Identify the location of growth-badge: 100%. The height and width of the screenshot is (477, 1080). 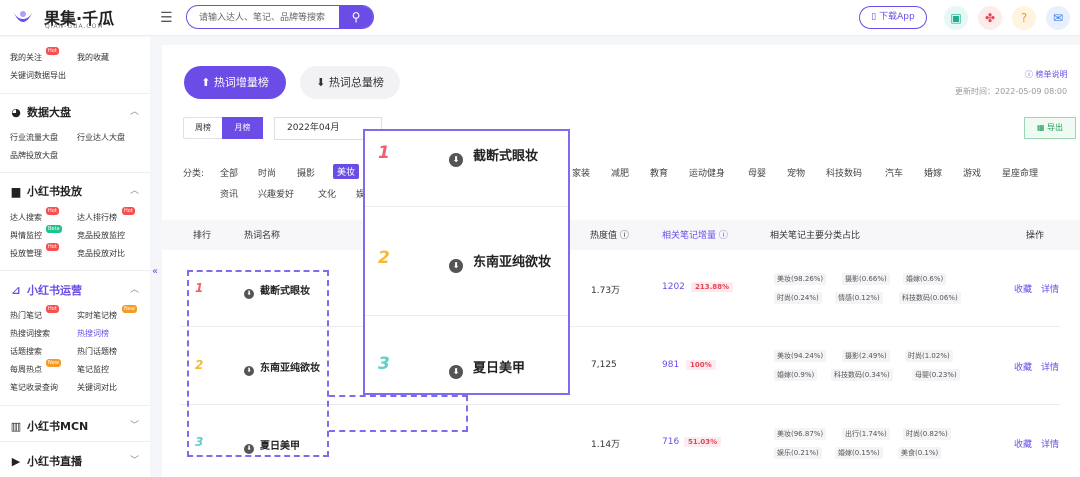
(701, 365).